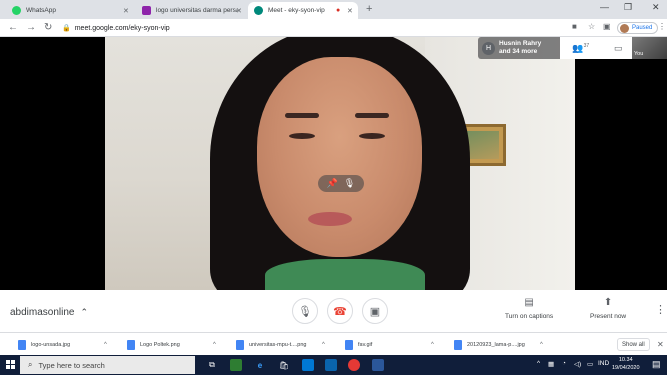  Describe the element at coordinates (608, 316) in the screenshot. I see `present-label: Present now` at that location.